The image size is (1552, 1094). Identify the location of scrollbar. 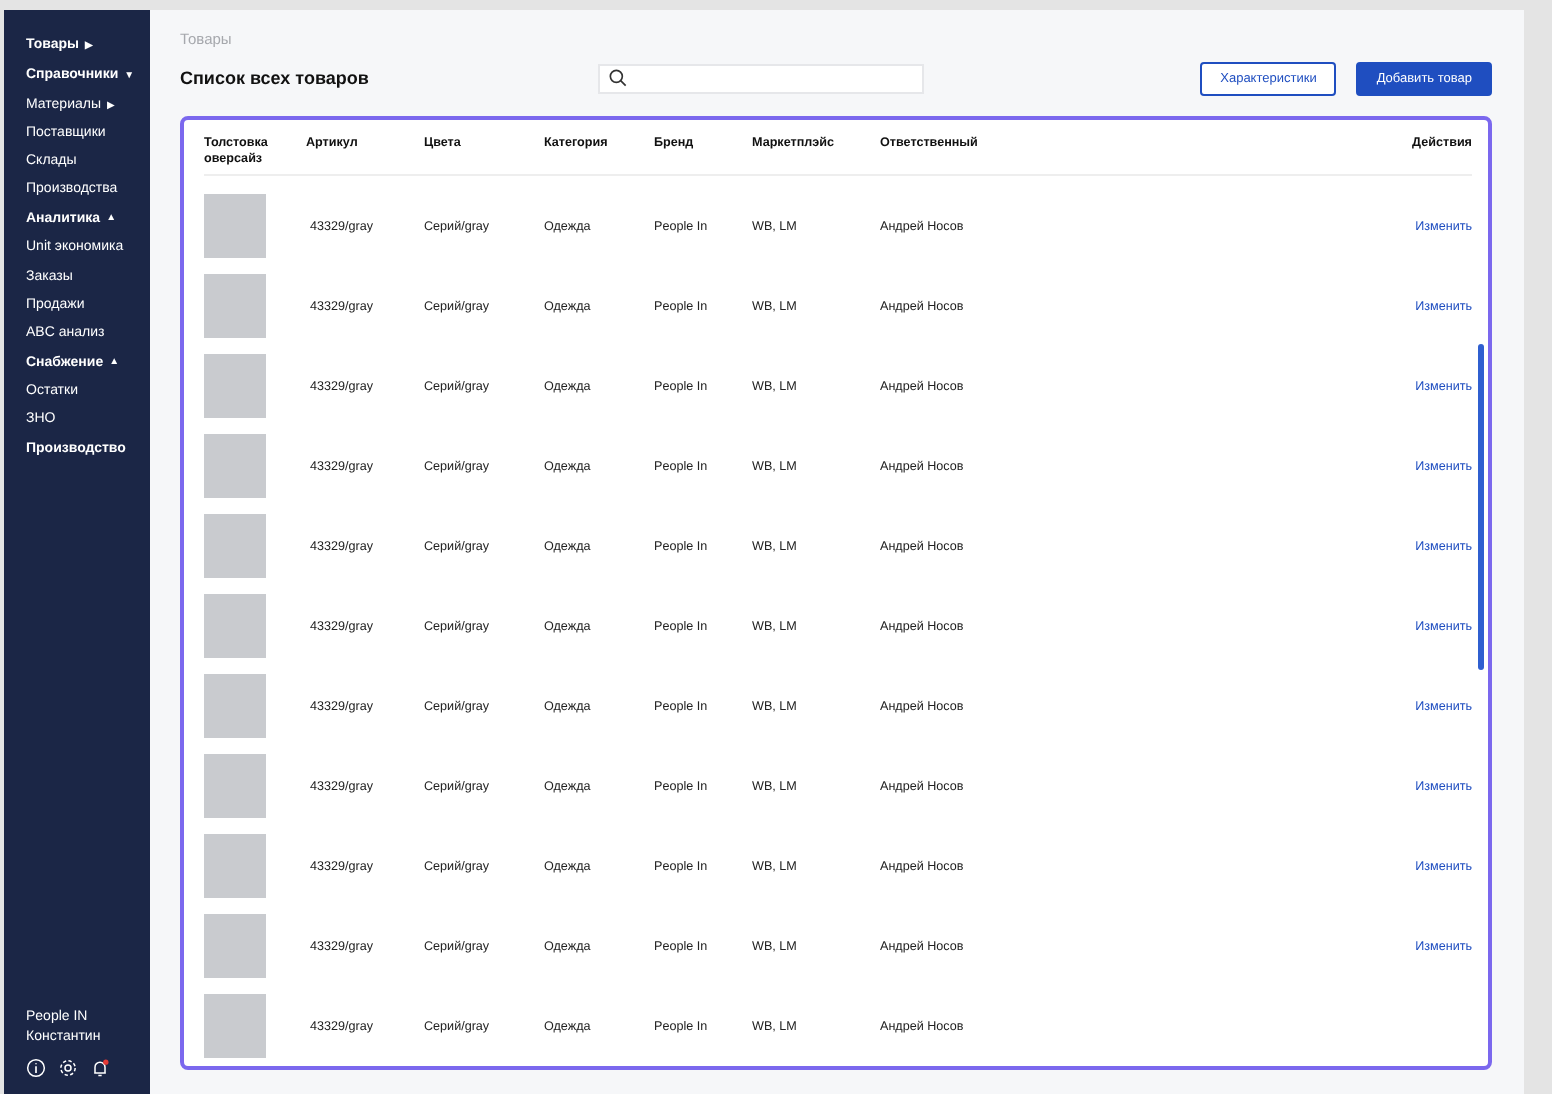
(1481, 507).